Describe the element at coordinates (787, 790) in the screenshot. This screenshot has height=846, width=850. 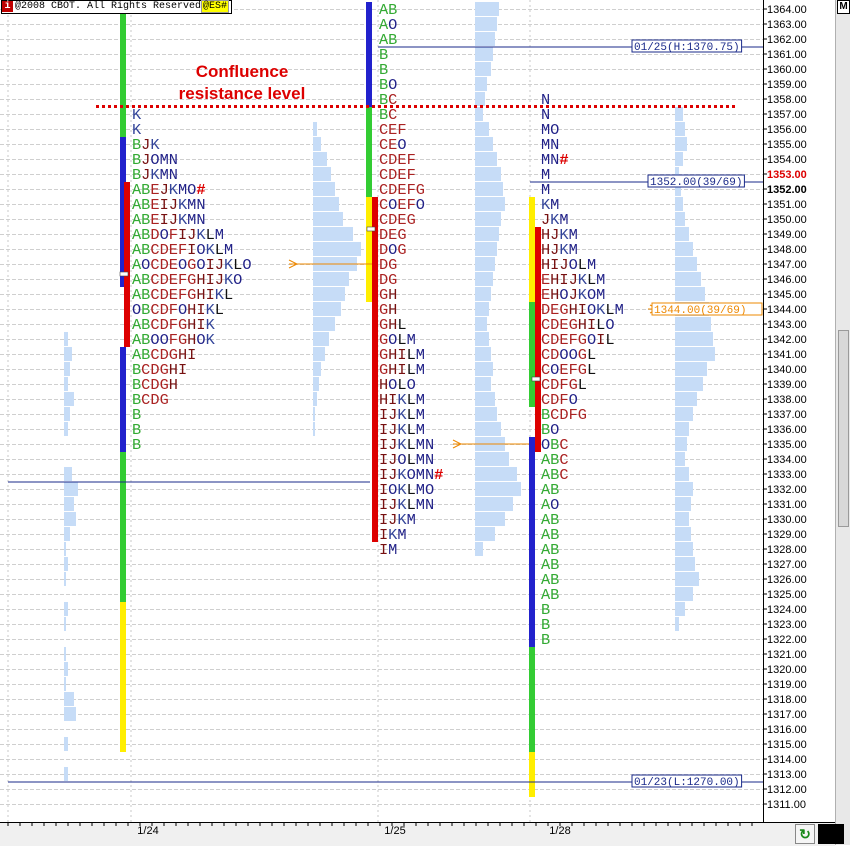
I see `price-tick-label: 1312.00` at that location.